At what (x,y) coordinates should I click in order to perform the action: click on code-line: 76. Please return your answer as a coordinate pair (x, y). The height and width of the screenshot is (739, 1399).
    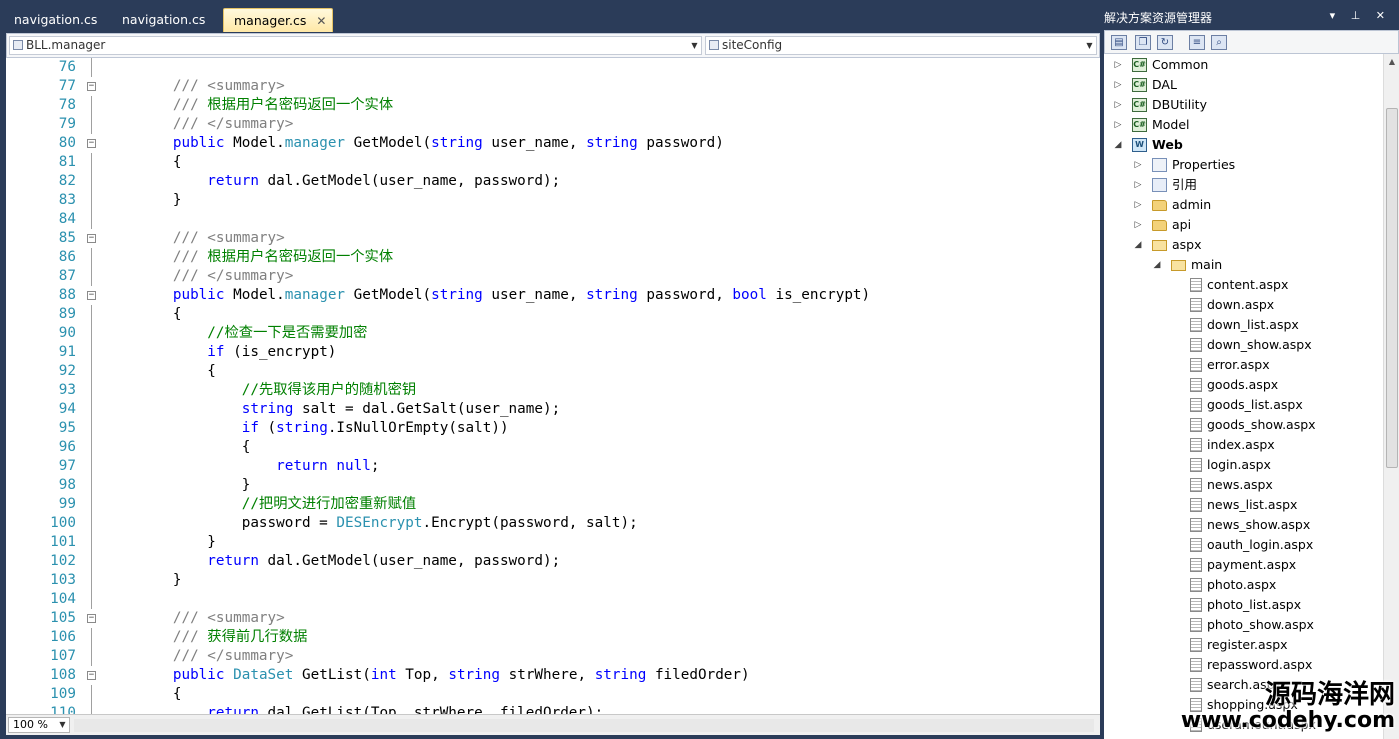
    Looking at the image, I should click on (553, 67).